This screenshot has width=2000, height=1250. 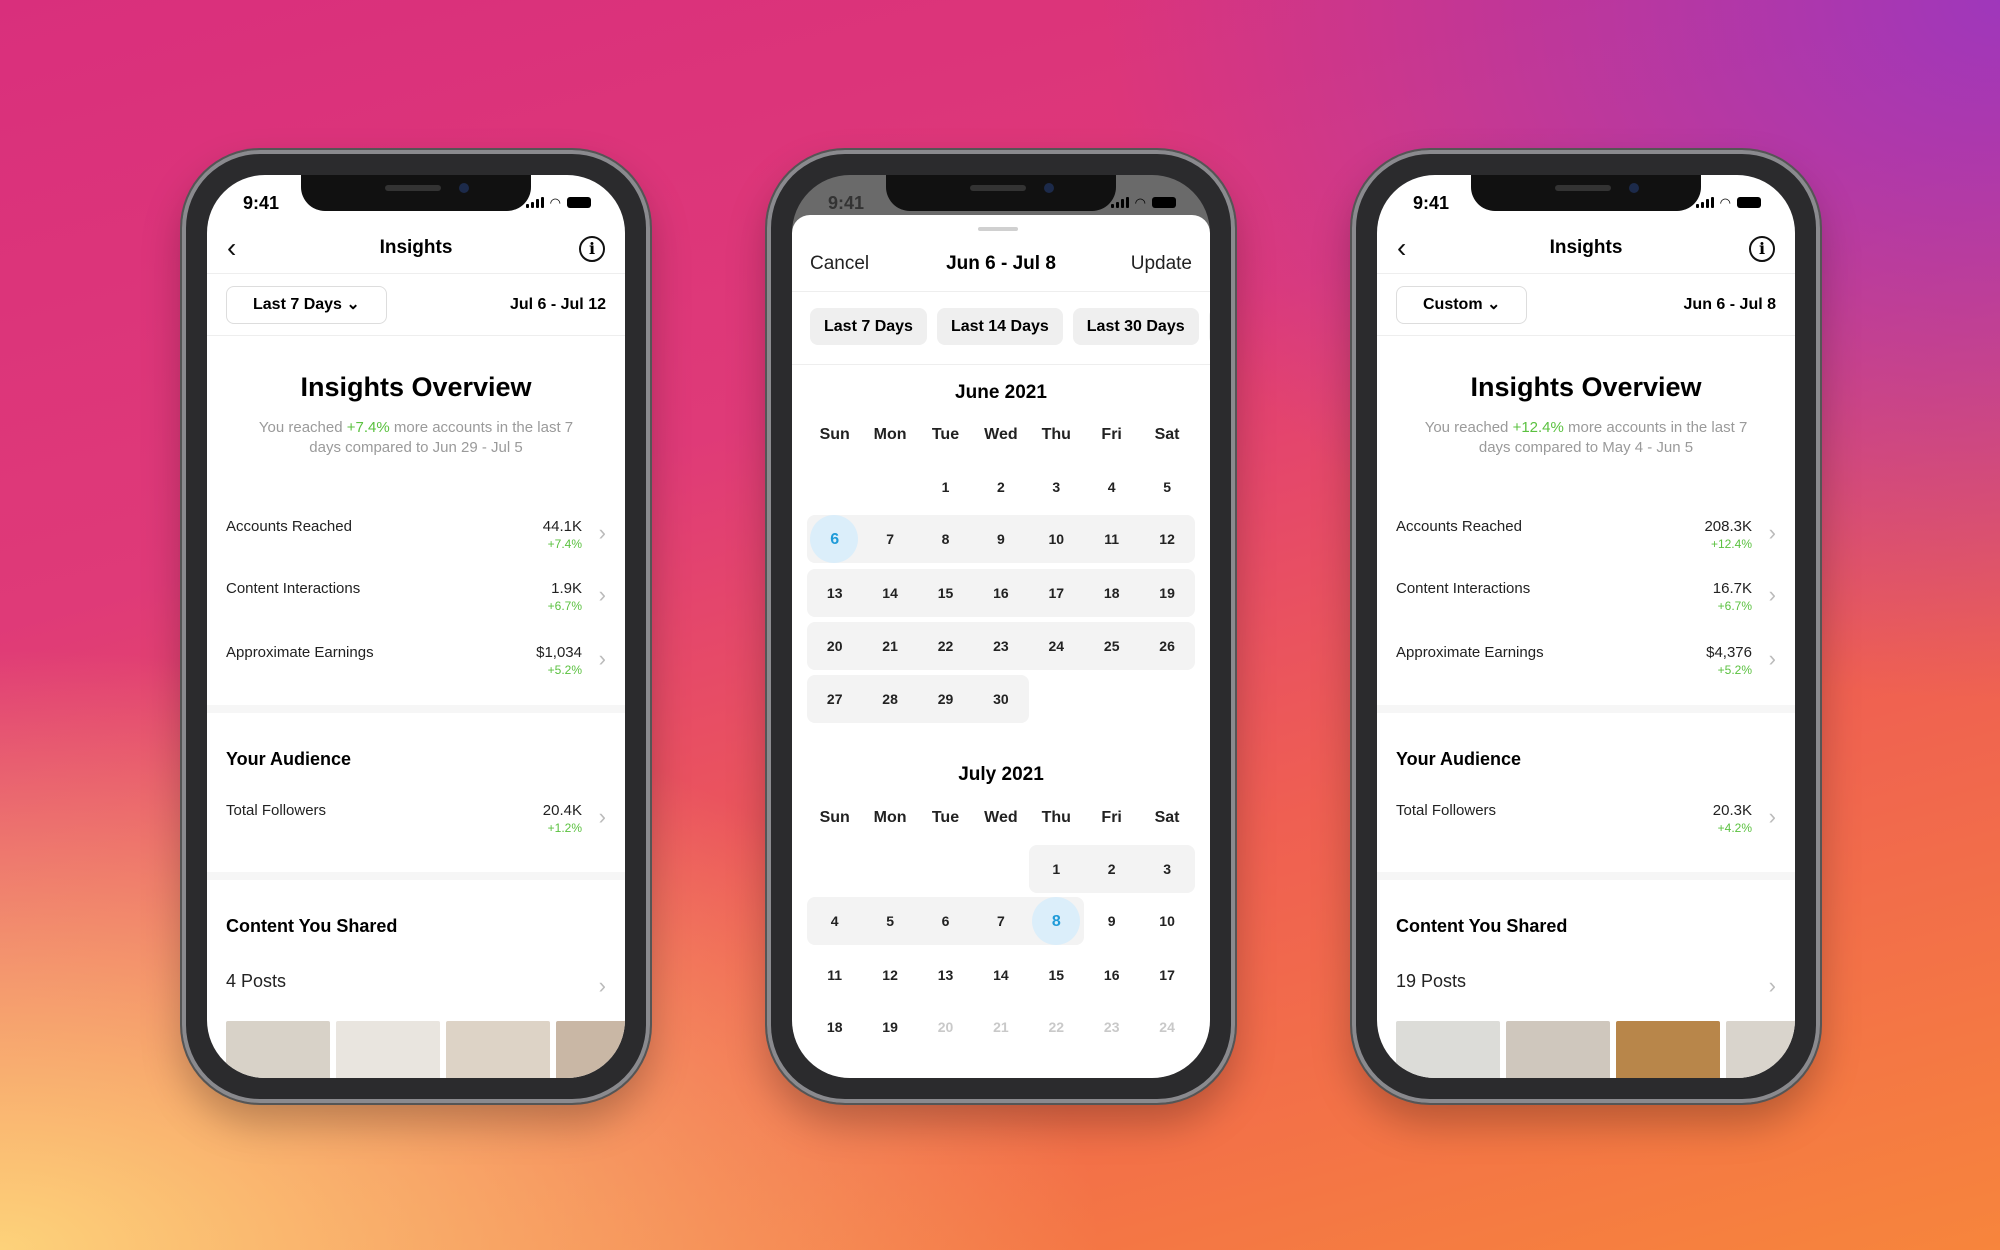 I want to click on weekday-label: Thu, so click(x=1056, y=434).